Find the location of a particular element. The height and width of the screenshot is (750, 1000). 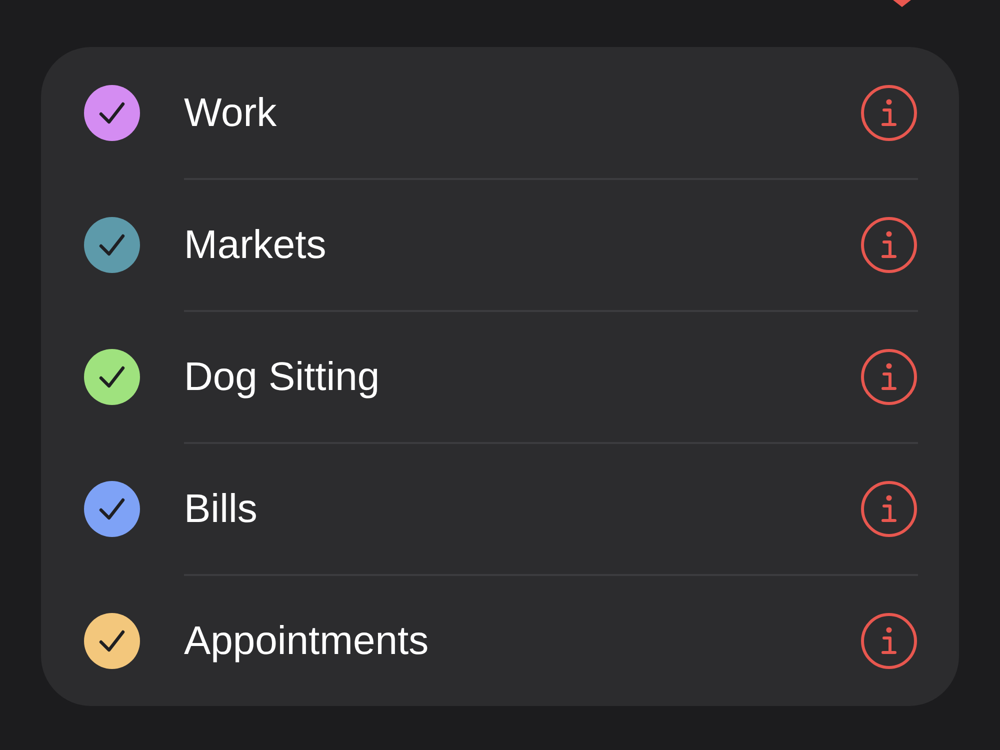

list-name: Appointments is located at coordinates (306, 641).